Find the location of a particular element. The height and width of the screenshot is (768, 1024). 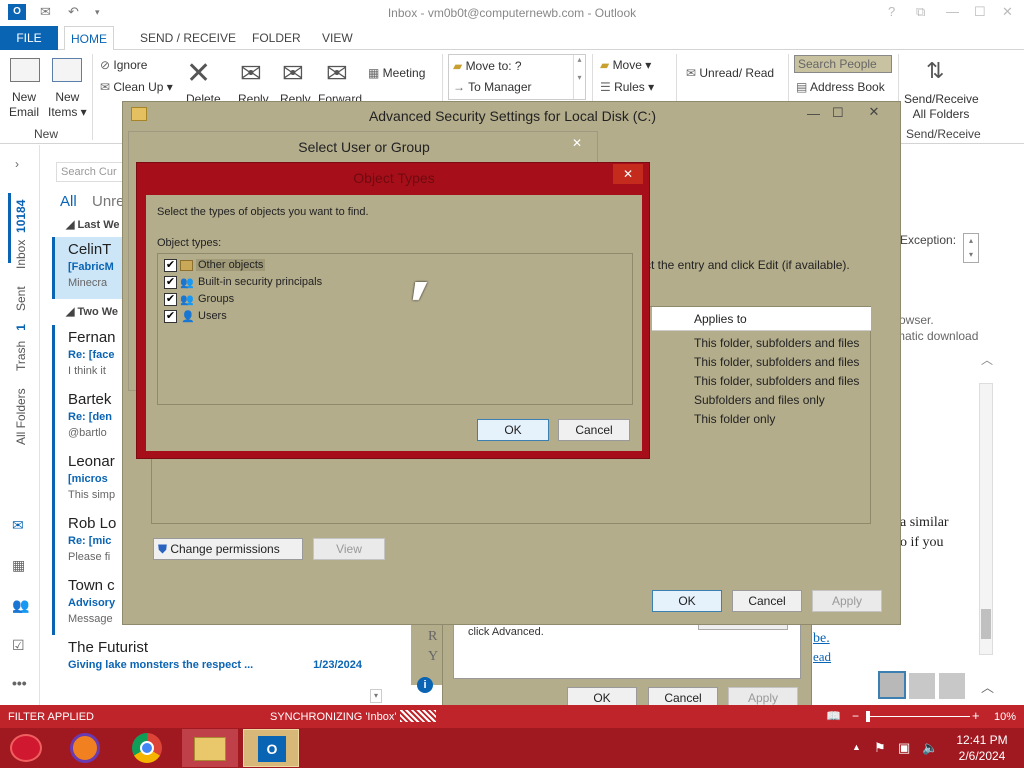

people-icon: 👥 is located at coordinates (21, 605).